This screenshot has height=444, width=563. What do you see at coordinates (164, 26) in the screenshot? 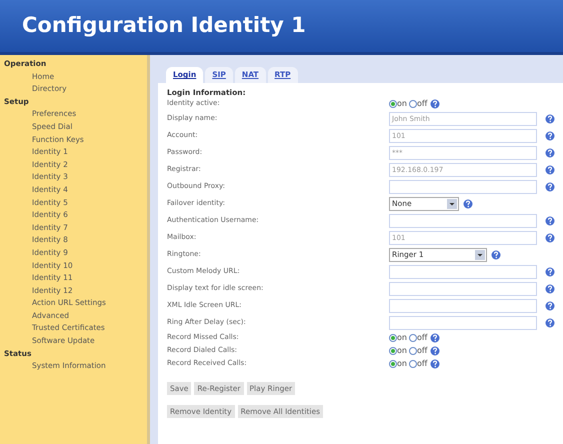
I see `page-title: Configuration Identity 1` at bounding box center [164, 26].